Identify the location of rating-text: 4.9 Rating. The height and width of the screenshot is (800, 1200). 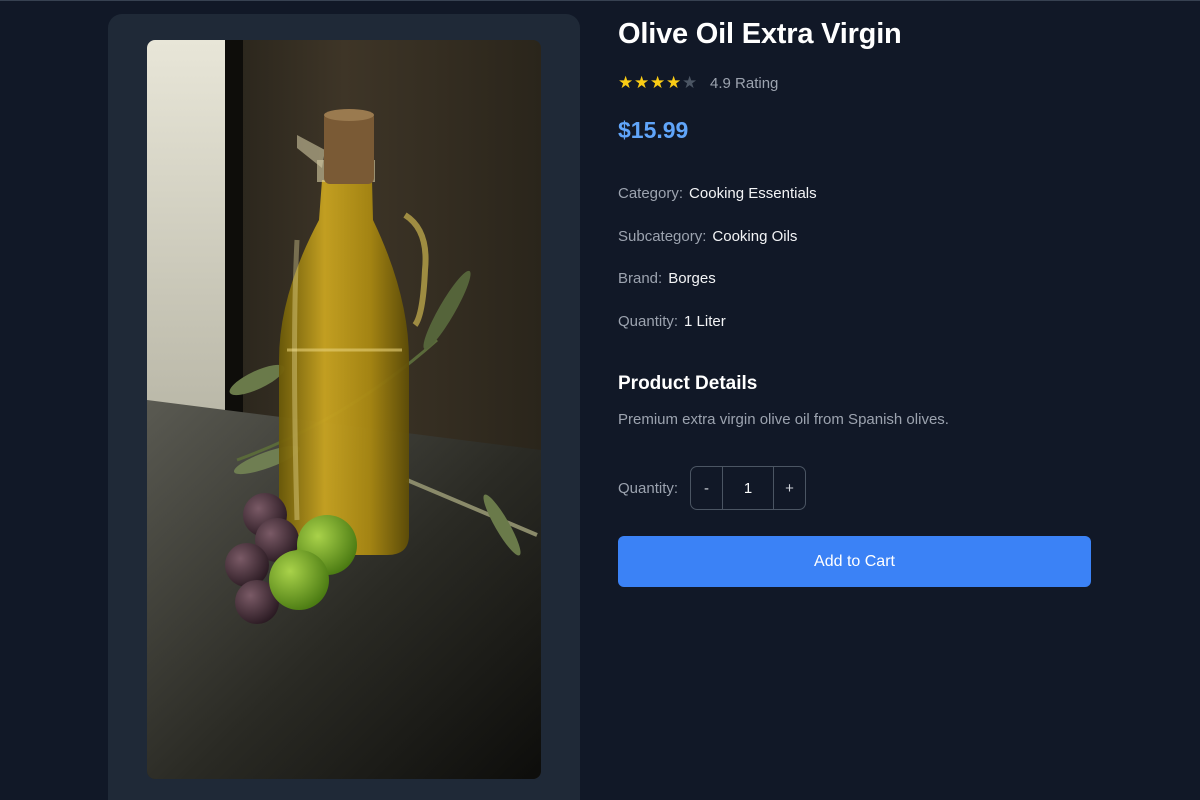
(744, 83).